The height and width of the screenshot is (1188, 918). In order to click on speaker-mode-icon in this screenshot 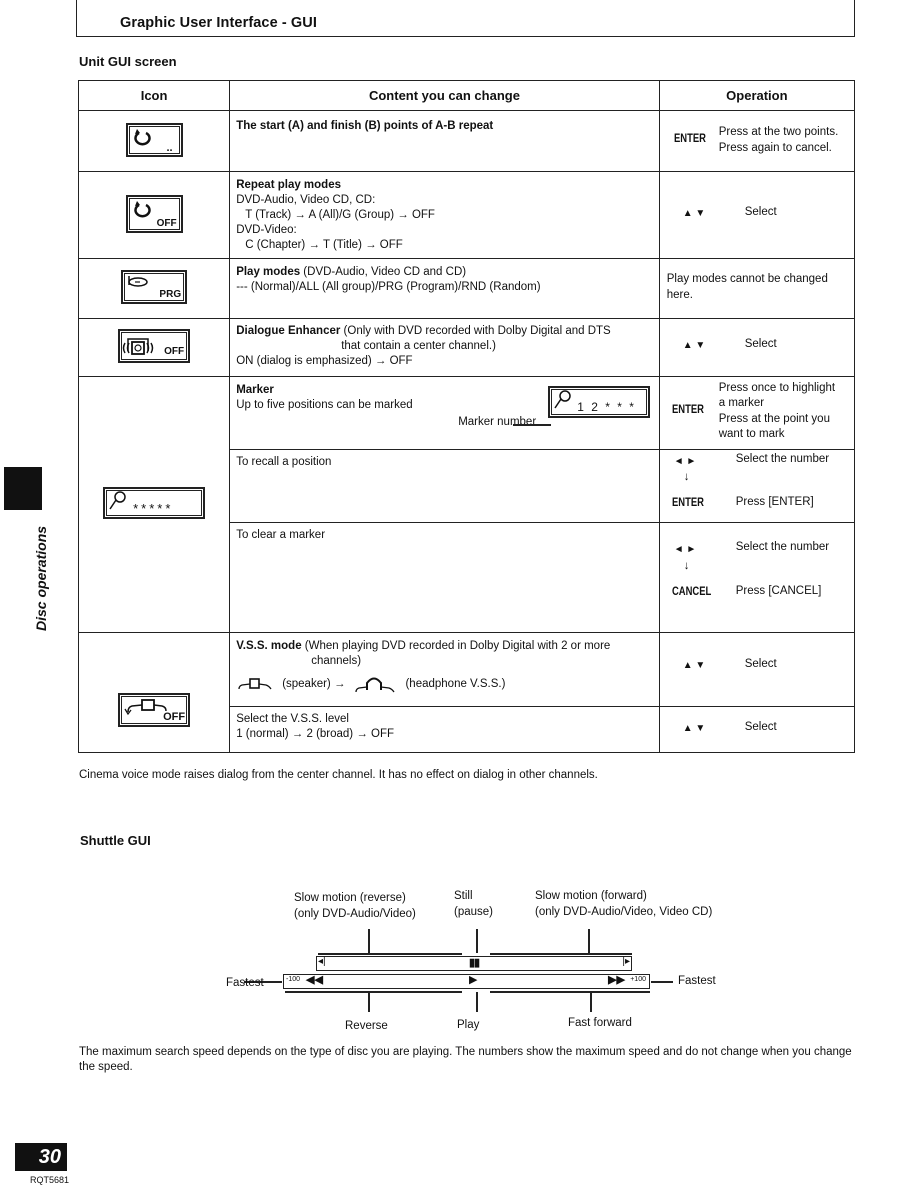, I will do `click(255, 684)`.